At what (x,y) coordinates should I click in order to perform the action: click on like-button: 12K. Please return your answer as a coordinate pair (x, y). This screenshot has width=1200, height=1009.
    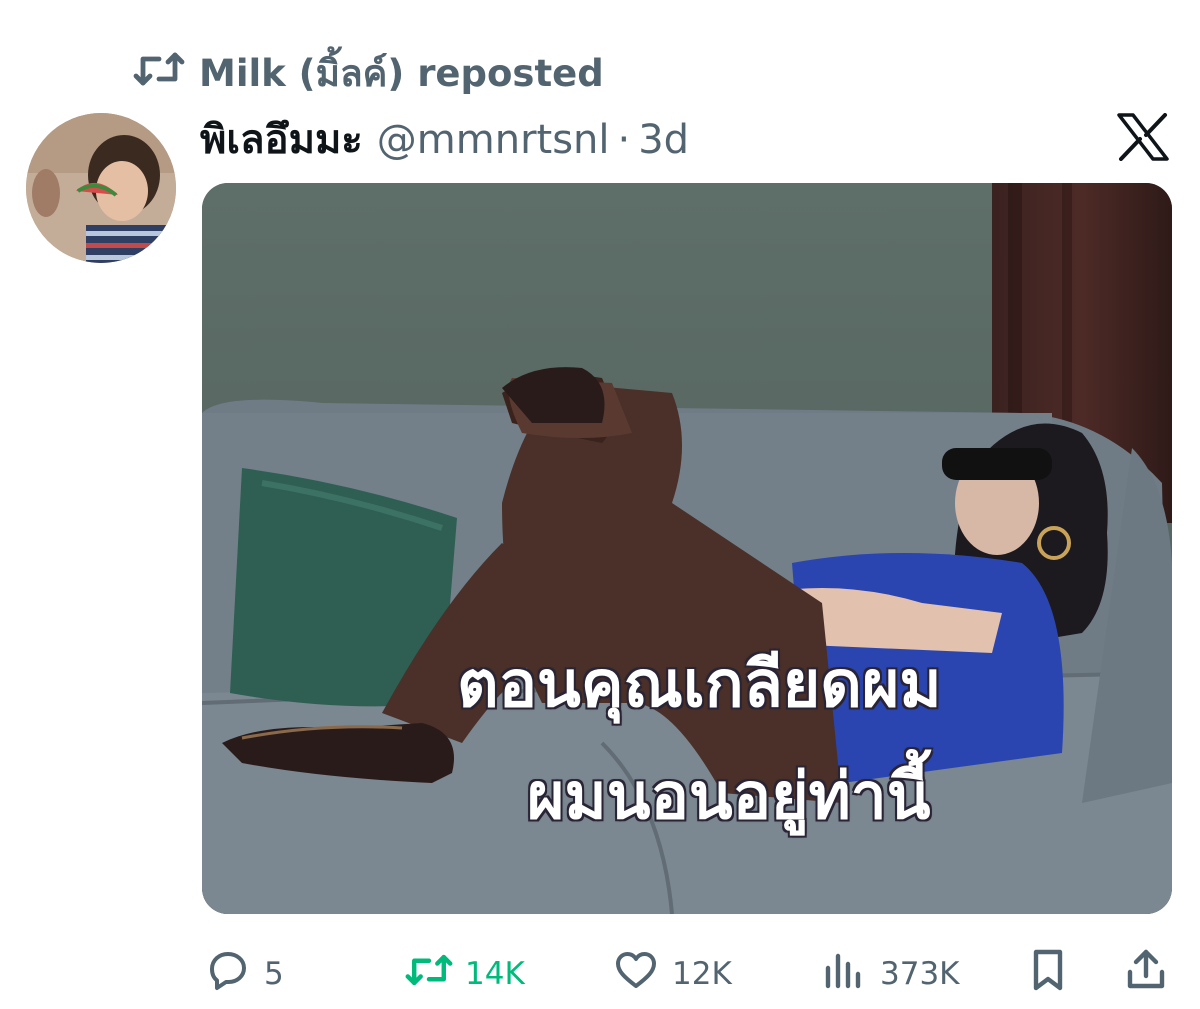
    Looking at the image, I should click on (672, 974).